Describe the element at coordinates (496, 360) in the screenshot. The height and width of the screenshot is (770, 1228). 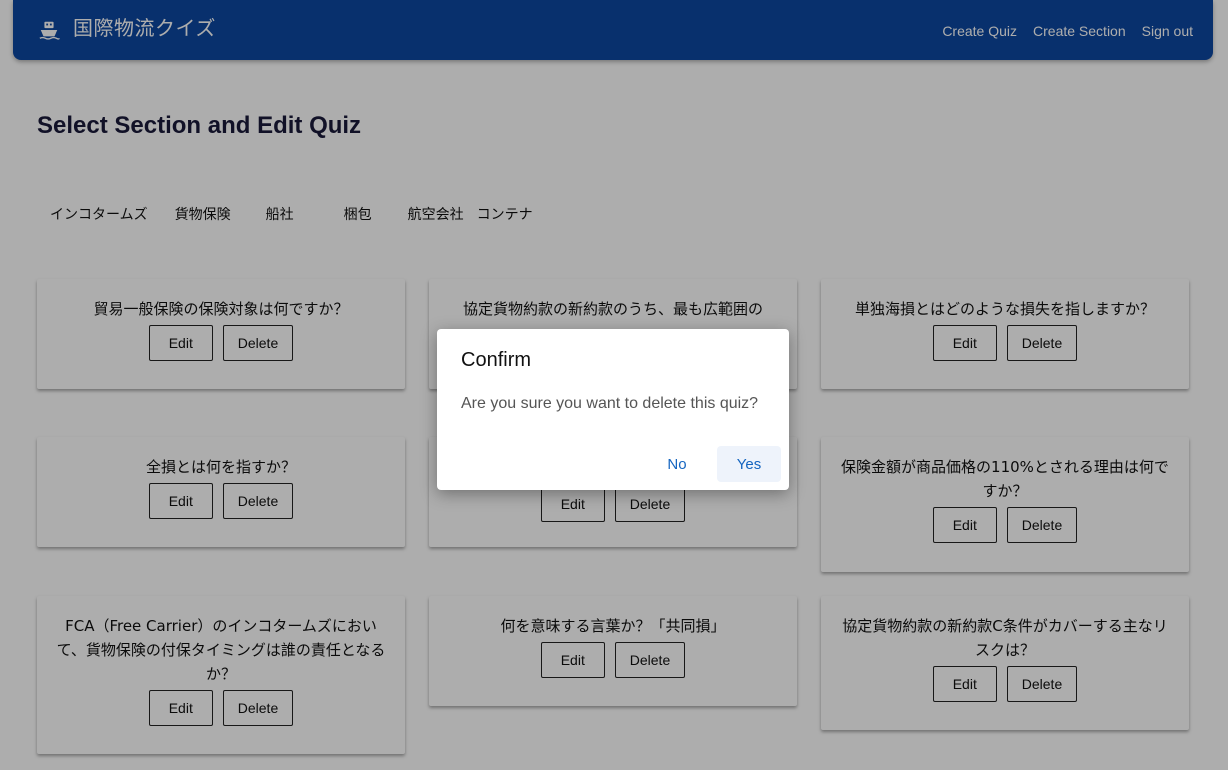
I see `dialog-title: Confirm` at that location.